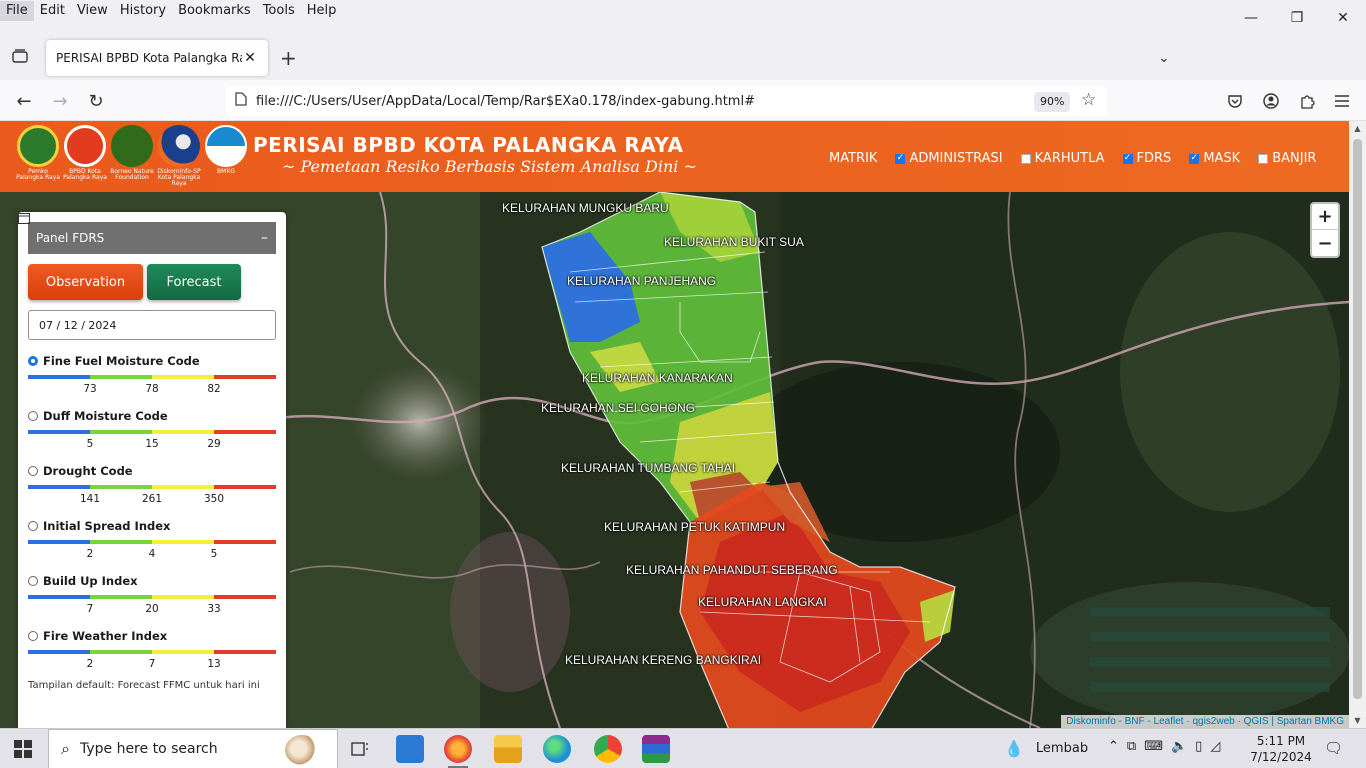 The image size is (1366, 768). I want to click on checkbox-karhutla, so click(1025, 158).